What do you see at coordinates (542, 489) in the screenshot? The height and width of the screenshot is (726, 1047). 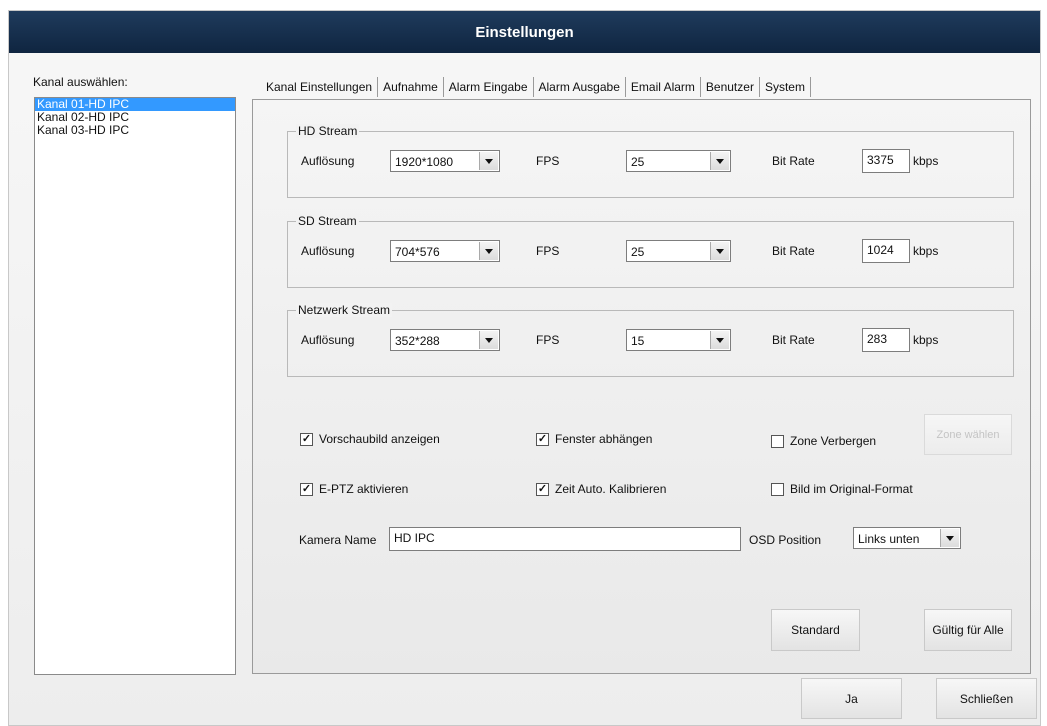 I see `time-calibration-checkbox: ✓` at bounding box center [542, 489].